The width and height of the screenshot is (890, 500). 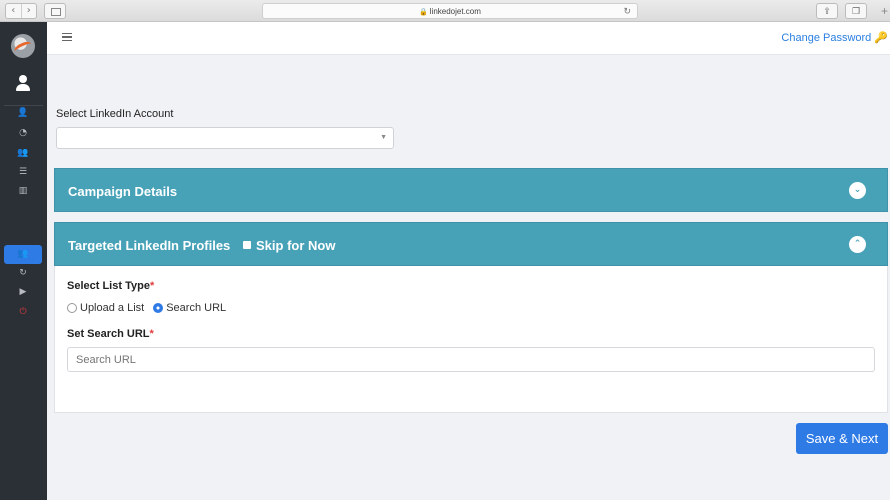 I want to click on search-url-input, so click(x=471, y=359).